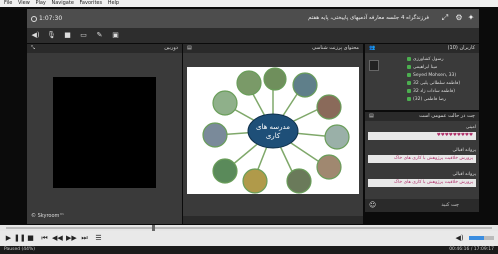 This screenshot has height=254, width=498. Describe the element at coordinates (171, 48) in the screenshot. I see `video-panel-title: دوربین` at that location.